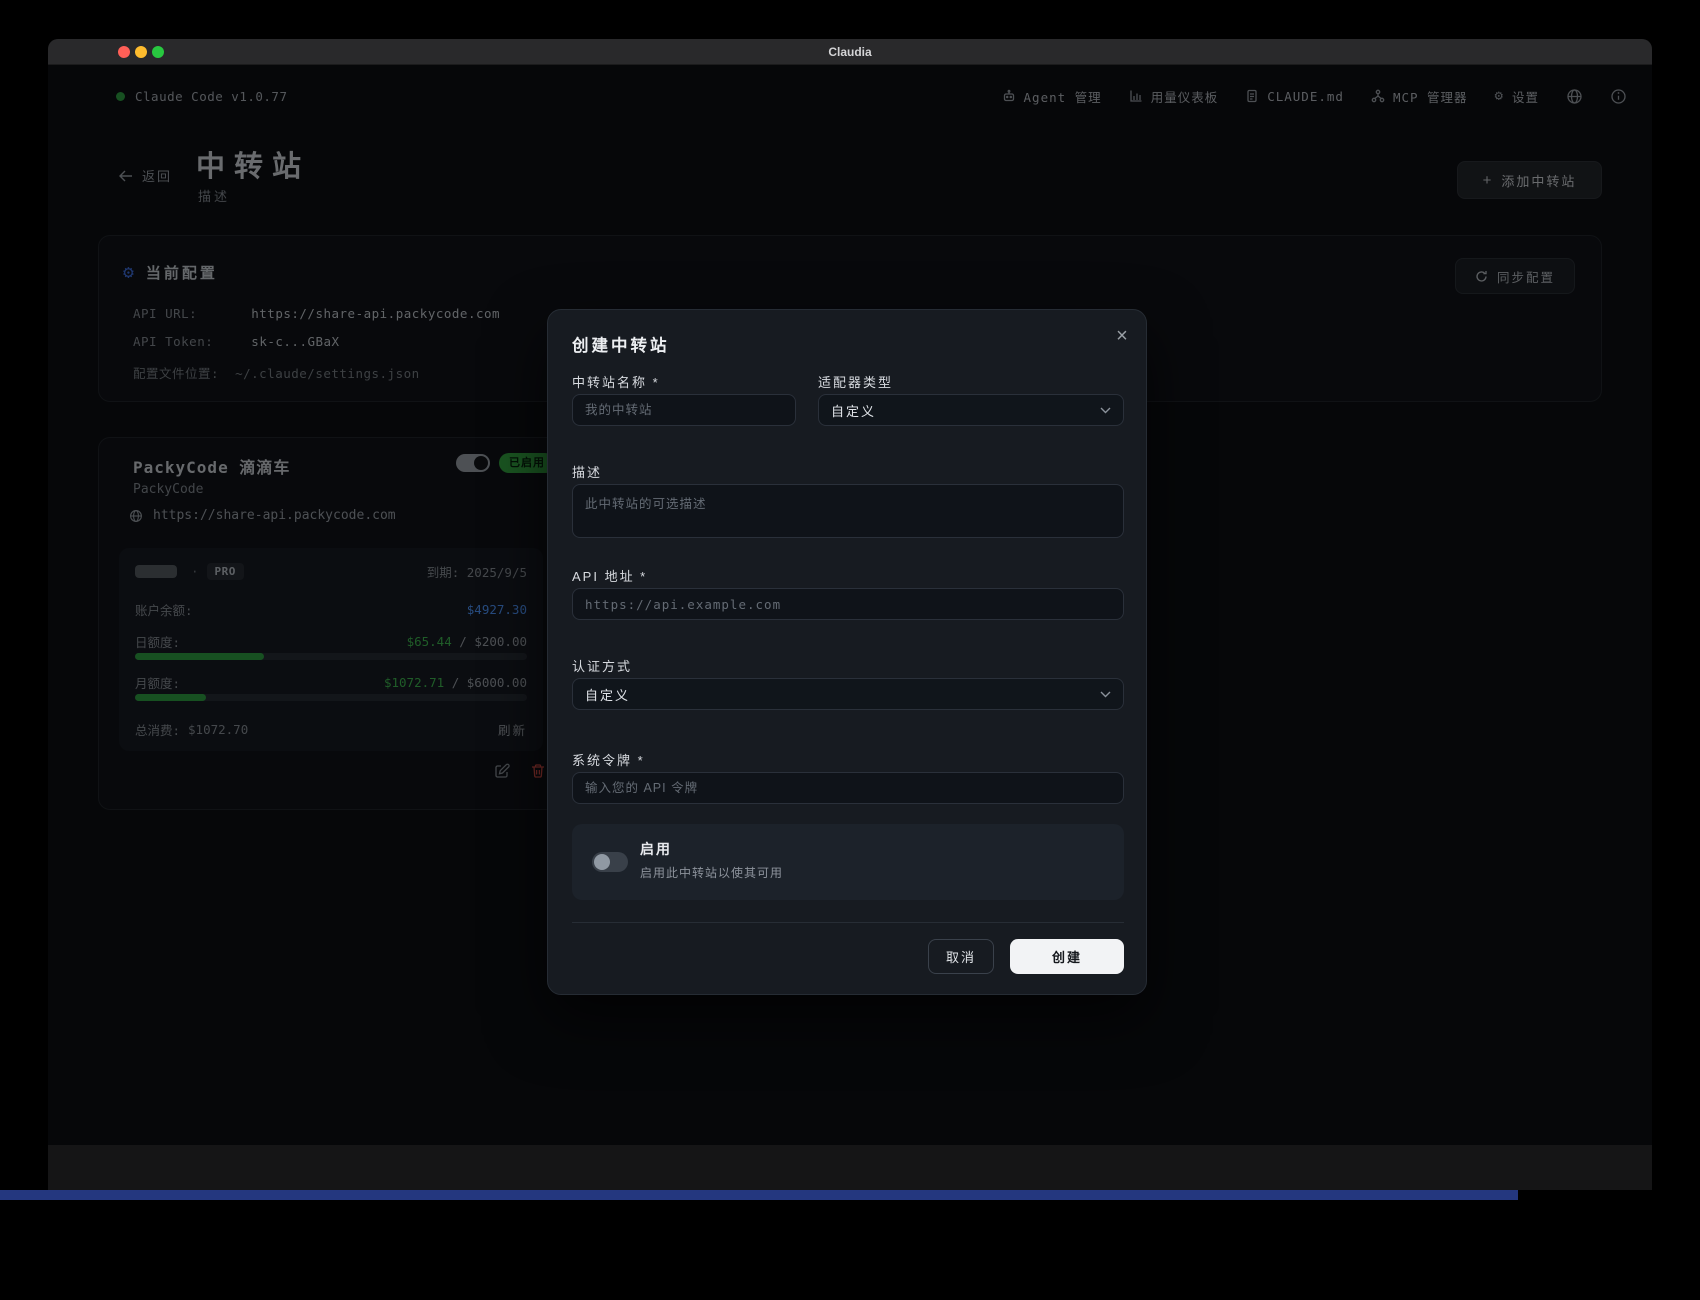 Image resolution: width=1700 pixels, height=1300 pixels. Describe the element at coordinates (684, 410) in the screenshot. I see `station-name-input` at that location.